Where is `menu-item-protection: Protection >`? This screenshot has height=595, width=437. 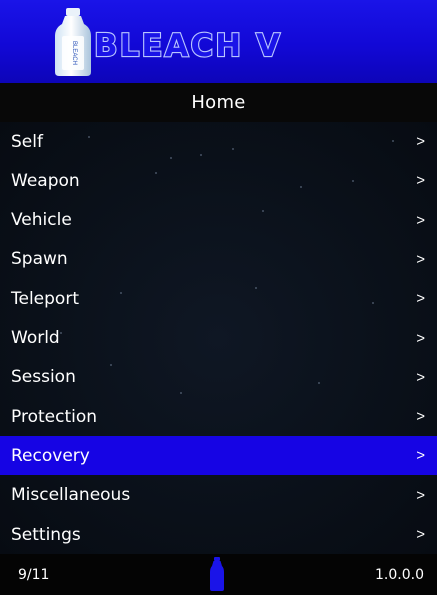
menu-item-protection: Protection > is located at coordinates (218, 416).